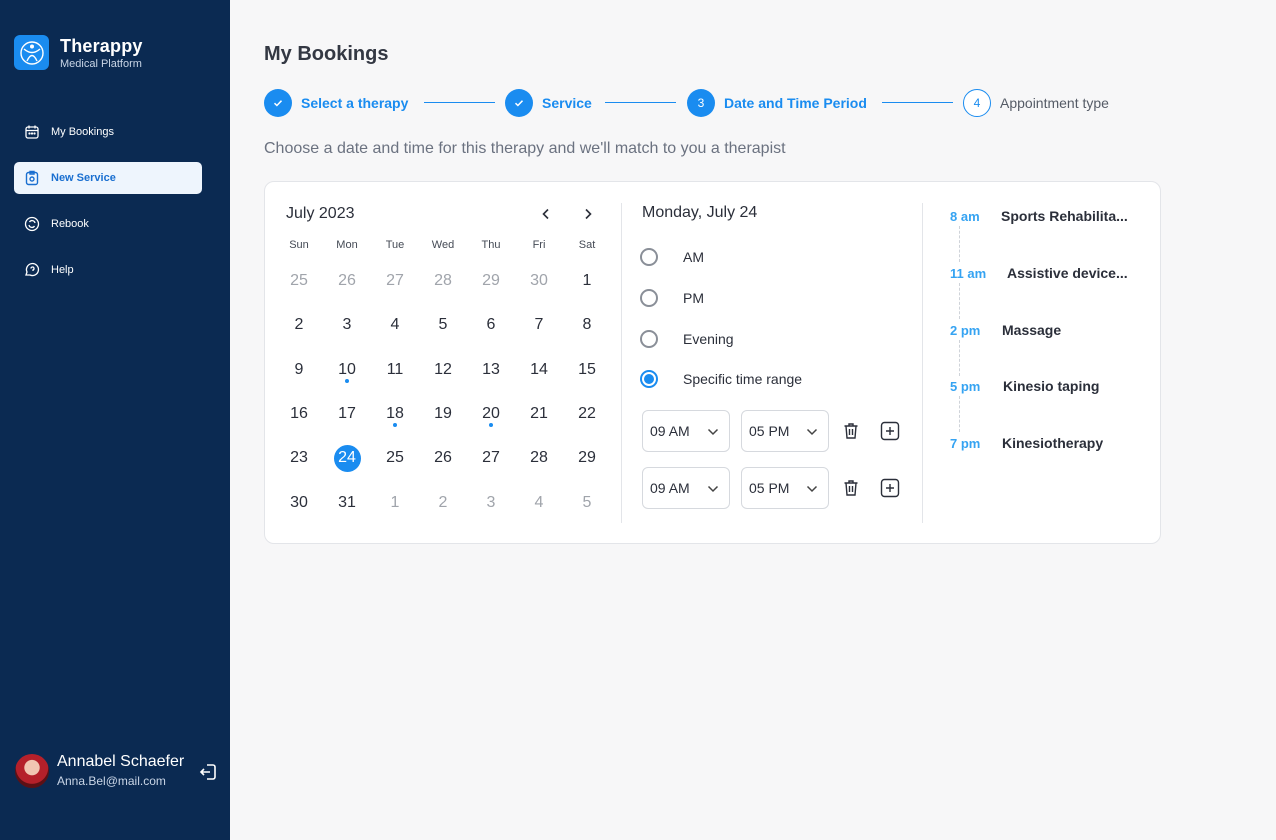 This screenshot has height=840, width=1276. Describe the element at coordinates (491, 414) in the screenshot. I see `calendar-day: 20` at that location.